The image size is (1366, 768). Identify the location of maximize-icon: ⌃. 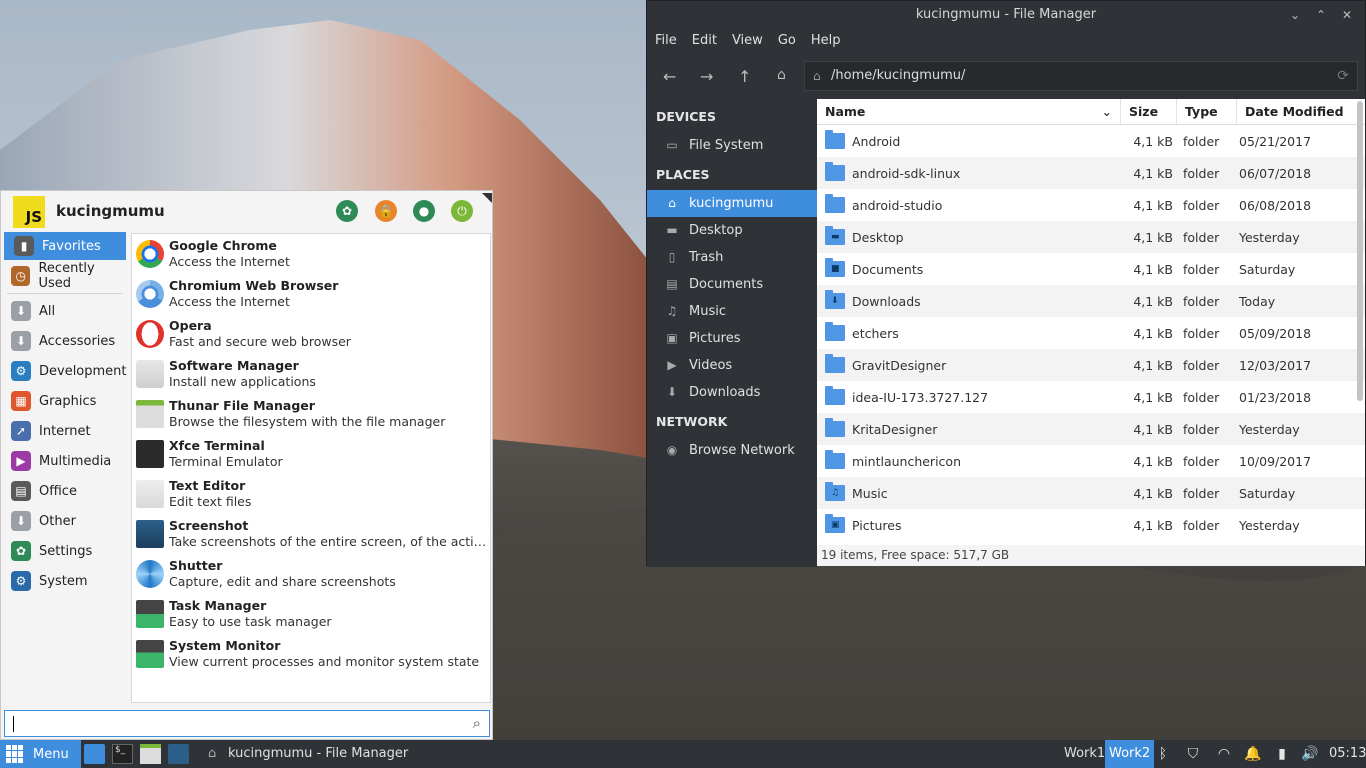
(1321, 15).